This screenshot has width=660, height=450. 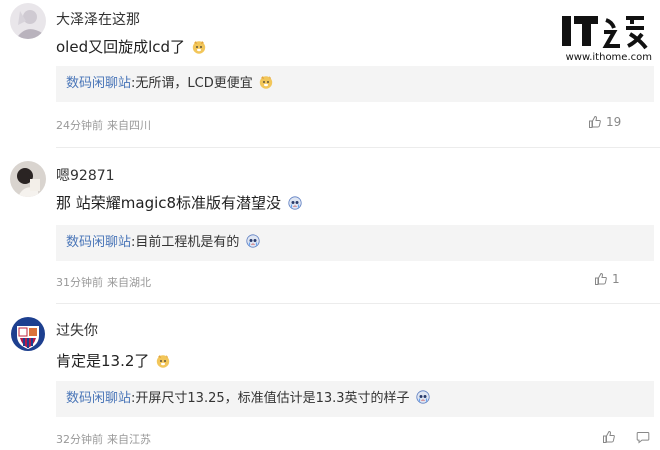 What do you see at coordinates (179, 202) in the screenshot?
I see `comment-text: 那 站荣耀magic8标准版有潜望没` at bounding box center [179, 202].